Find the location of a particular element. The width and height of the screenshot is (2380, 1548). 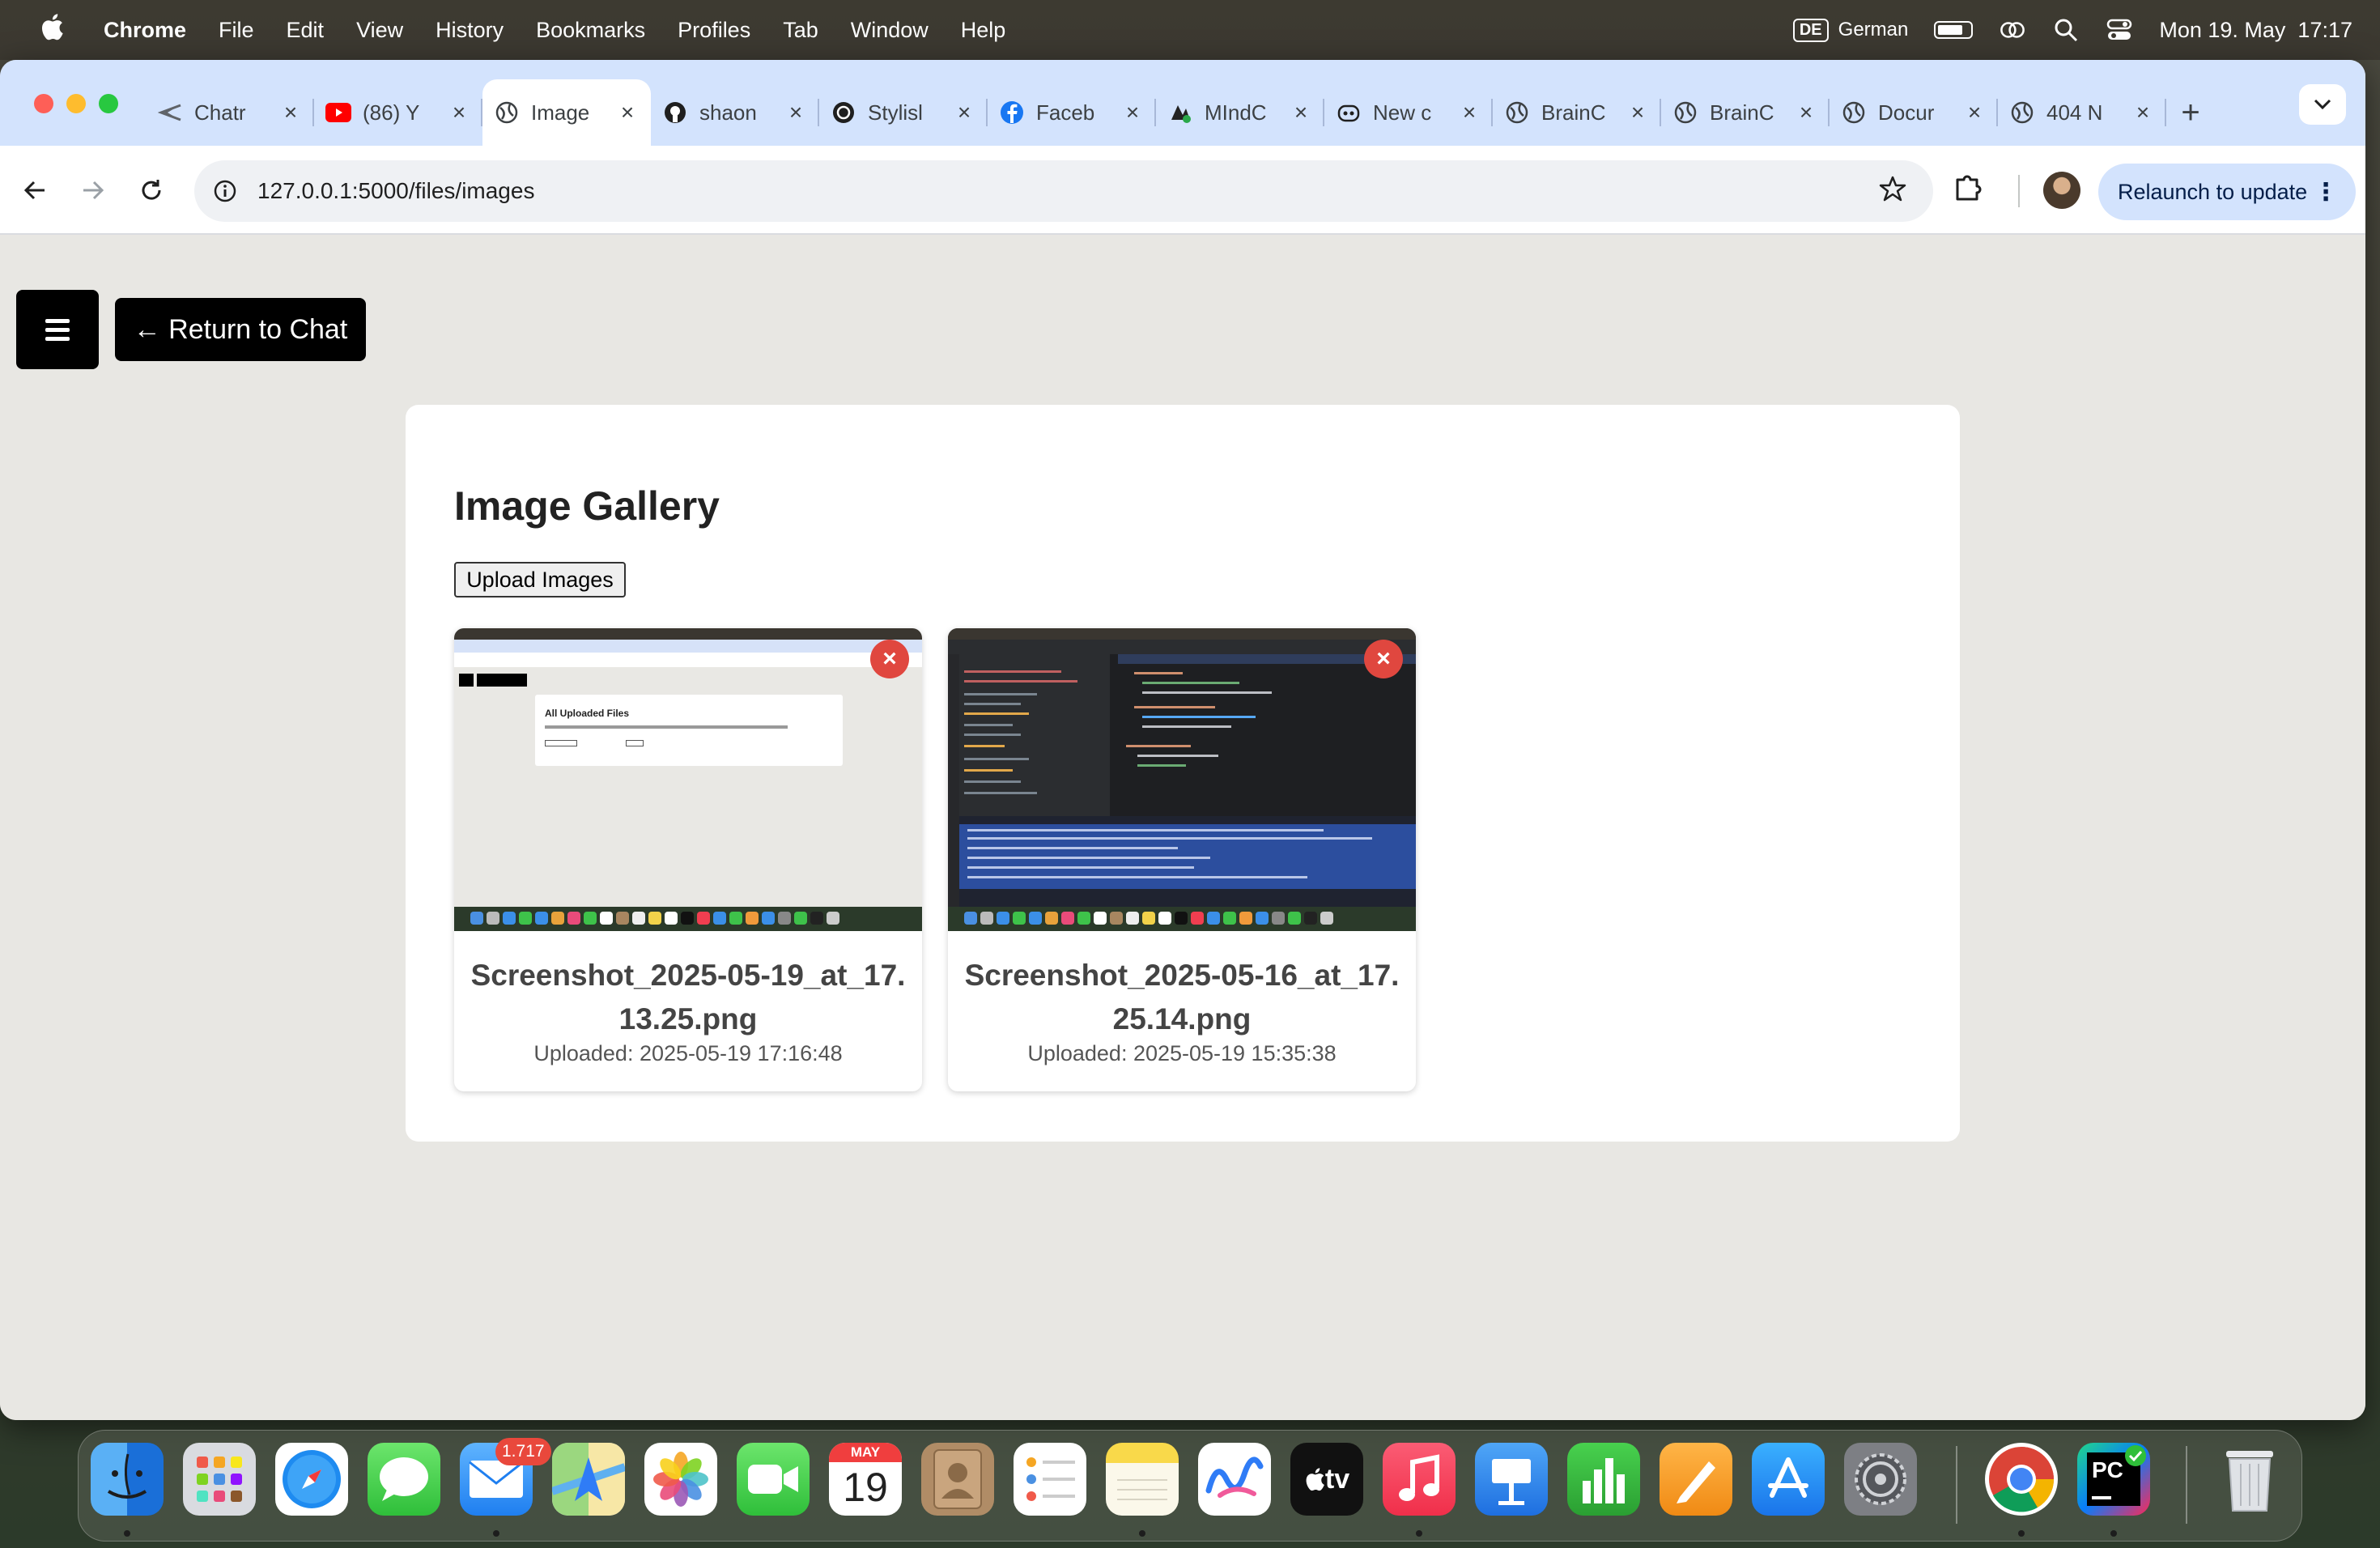

image-filename: Screenshot_2025-05-16_at_17.25.14.png is located at coordinates (1182, 997).